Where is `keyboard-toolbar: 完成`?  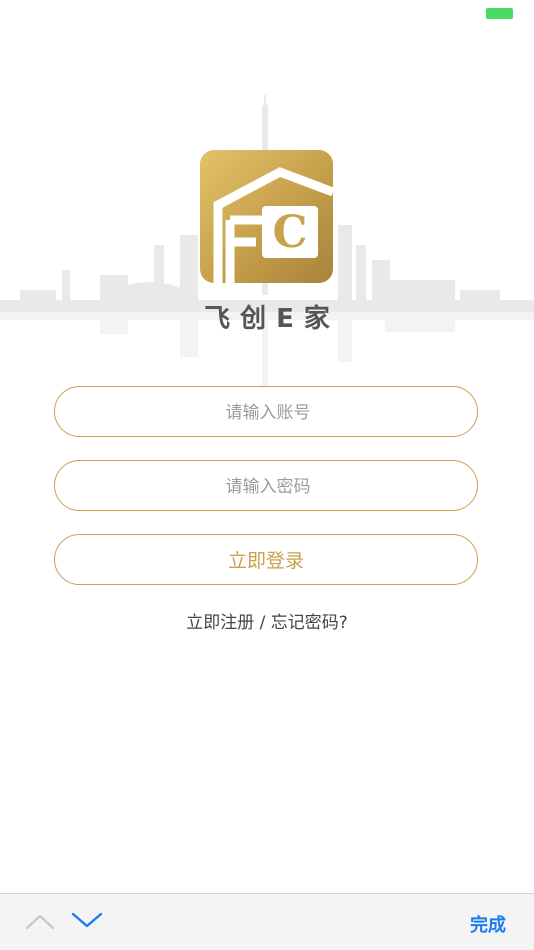
keyboard-toolbar: 完成 is located at coordinates (267, 921).